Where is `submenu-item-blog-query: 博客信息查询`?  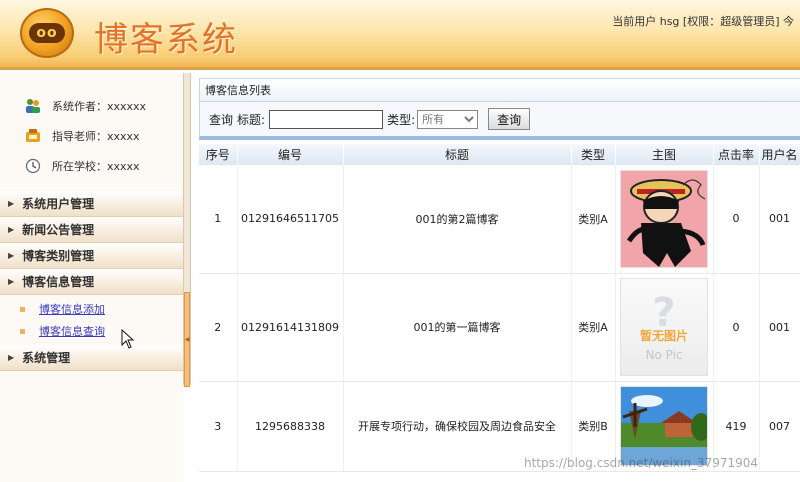 submenu-item-blog-query: 博客信息查询 is located at coordinates (91, 331).